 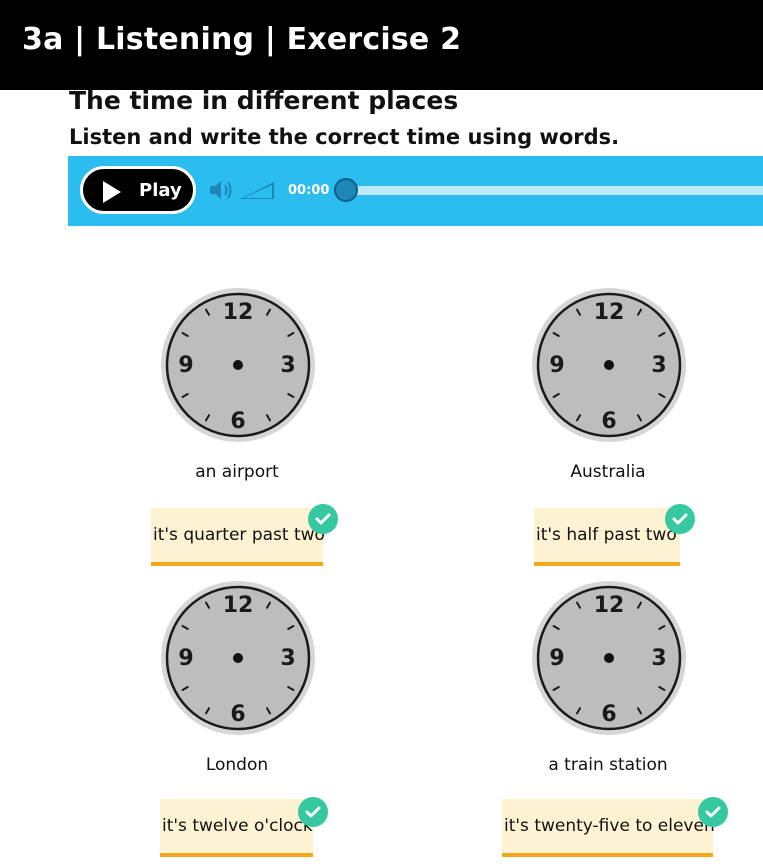 I want to click on answer-field: it's quarter past two, so click(x=238, y=537).